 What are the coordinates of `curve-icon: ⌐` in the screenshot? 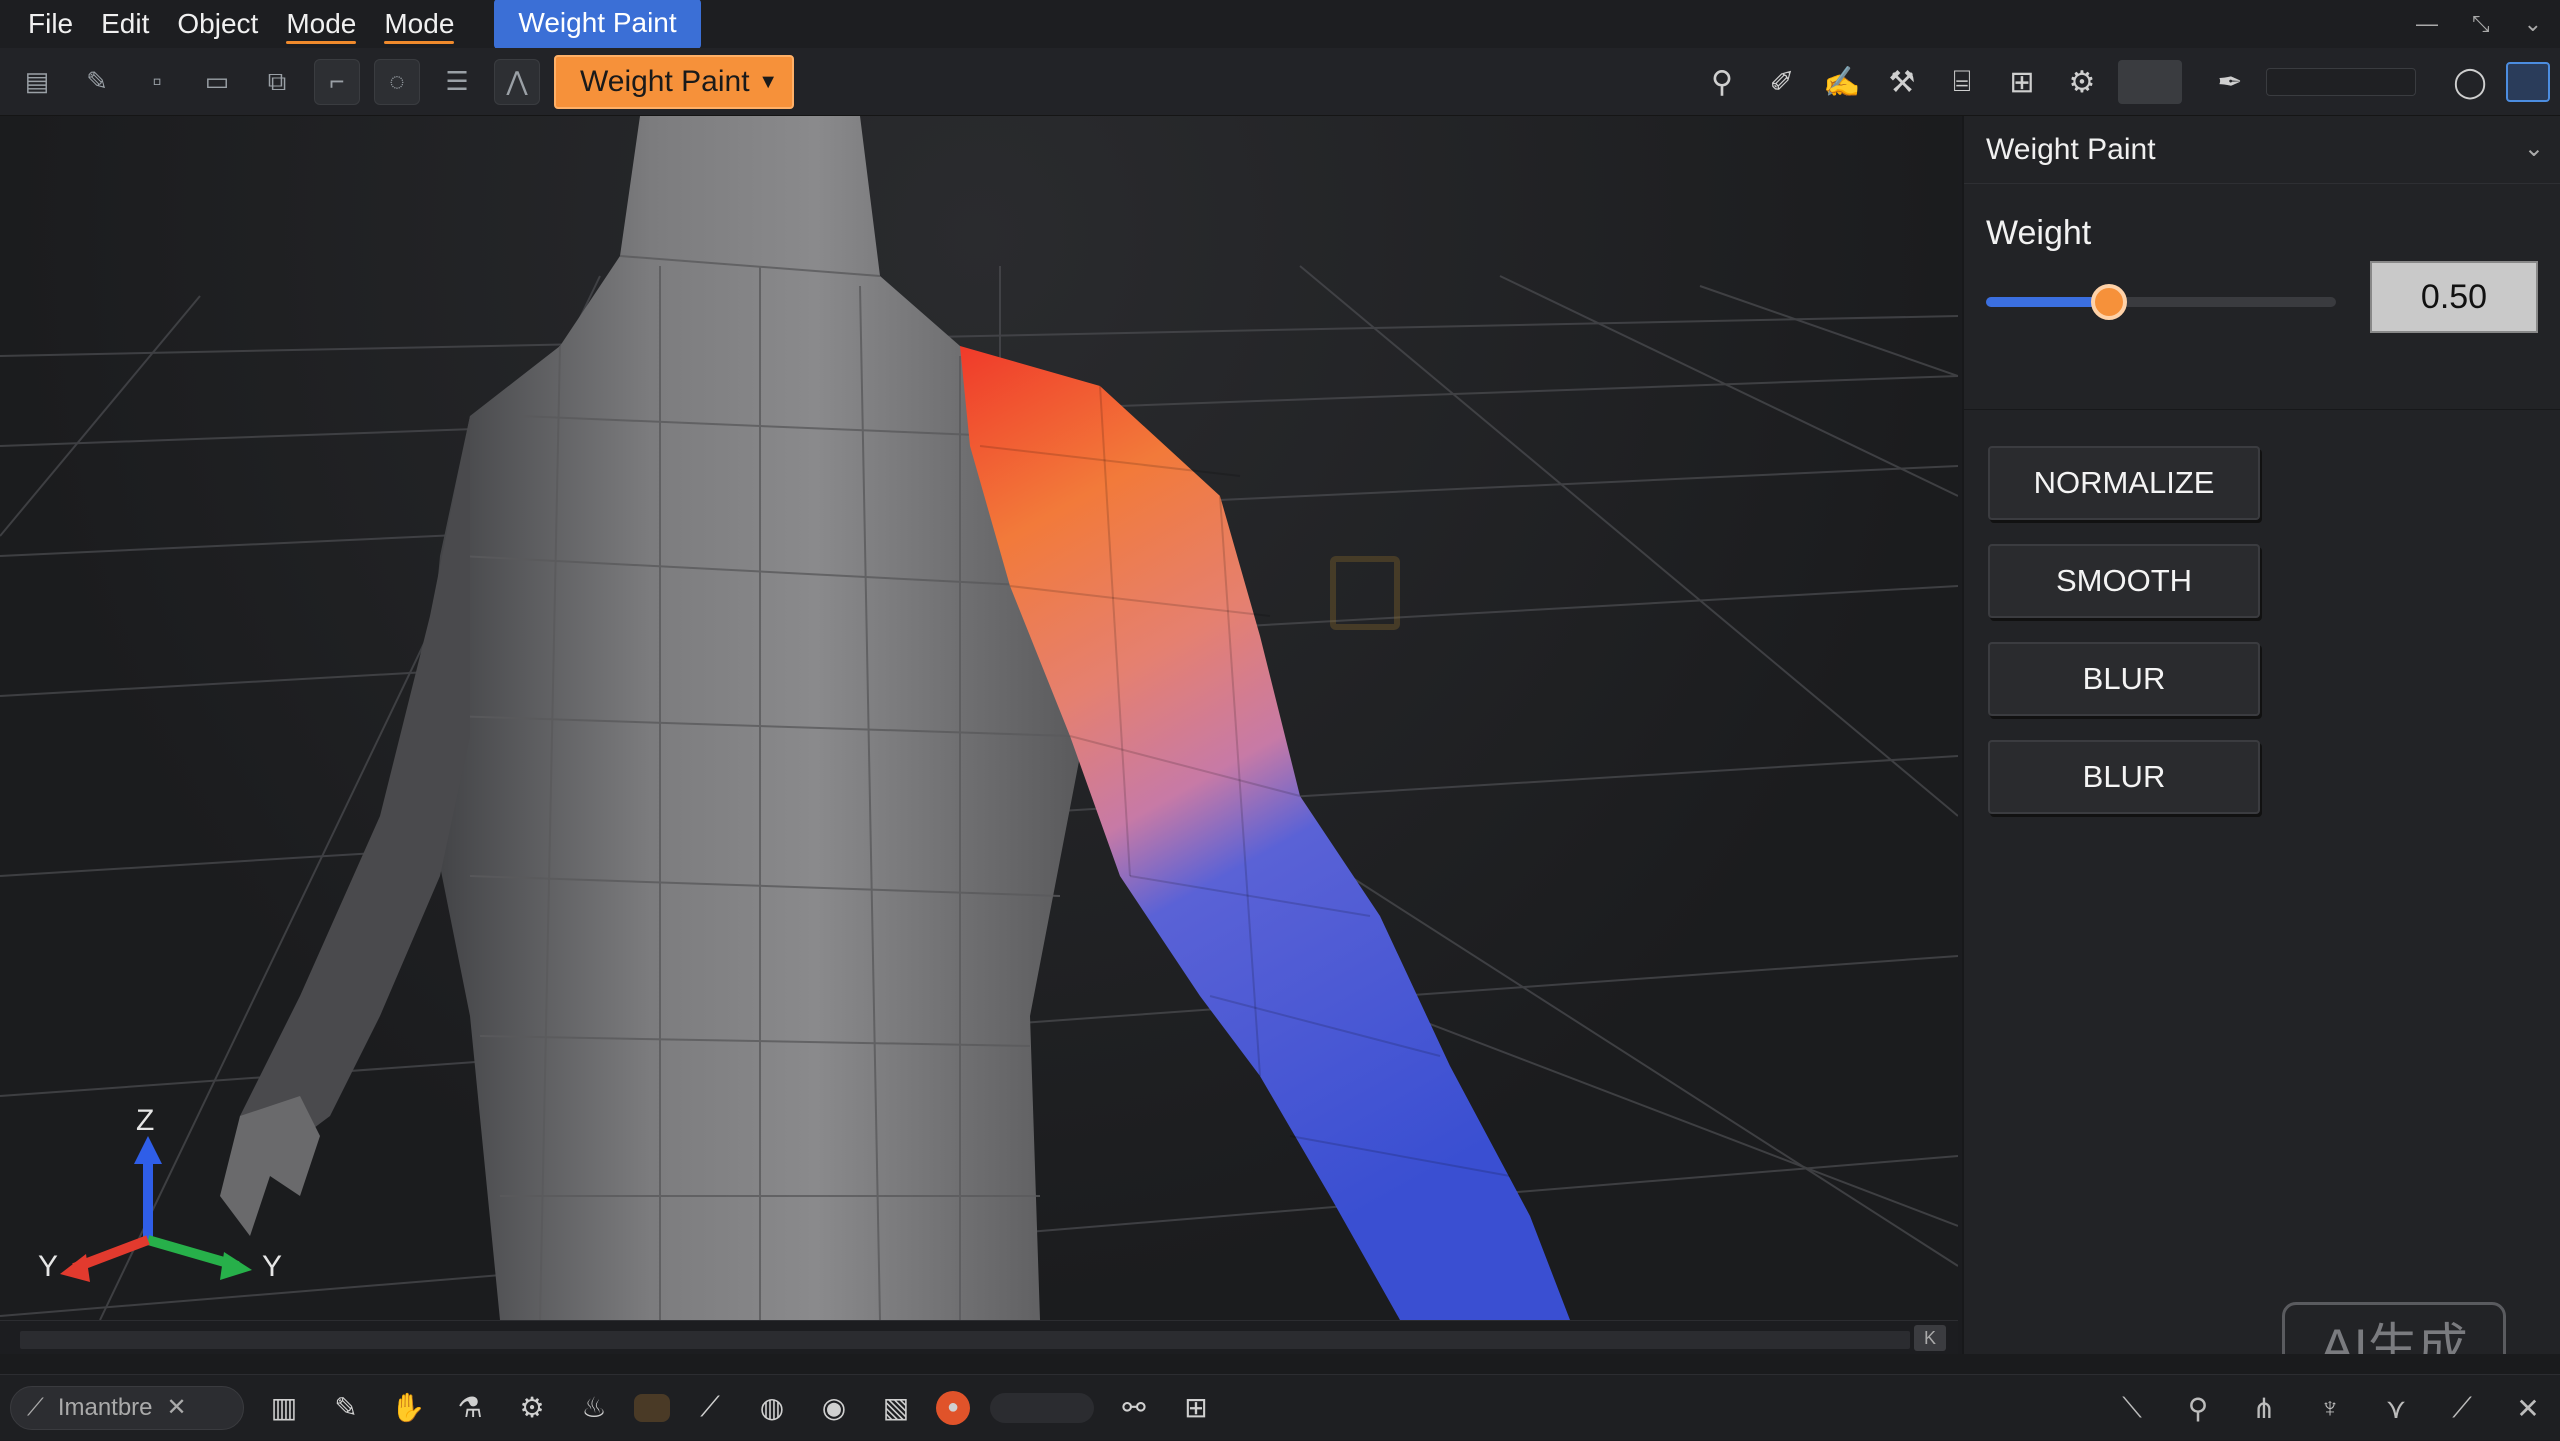 It's located at (337, 81).